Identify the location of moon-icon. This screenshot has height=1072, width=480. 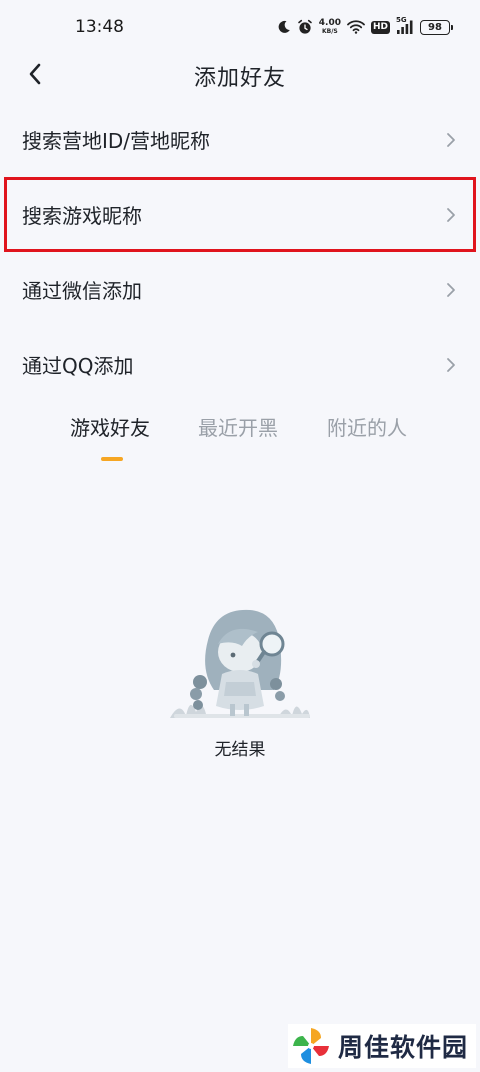
(284, 27).